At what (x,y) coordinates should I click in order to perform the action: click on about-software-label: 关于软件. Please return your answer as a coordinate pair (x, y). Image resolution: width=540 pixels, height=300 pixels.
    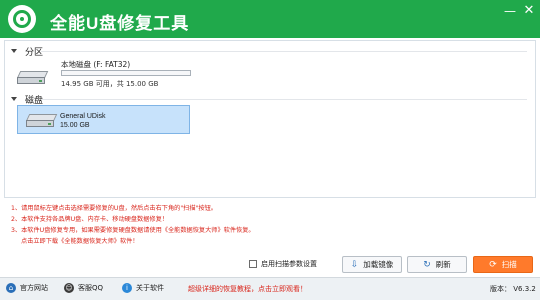
    Looking at the image, I should click on (150, 288).